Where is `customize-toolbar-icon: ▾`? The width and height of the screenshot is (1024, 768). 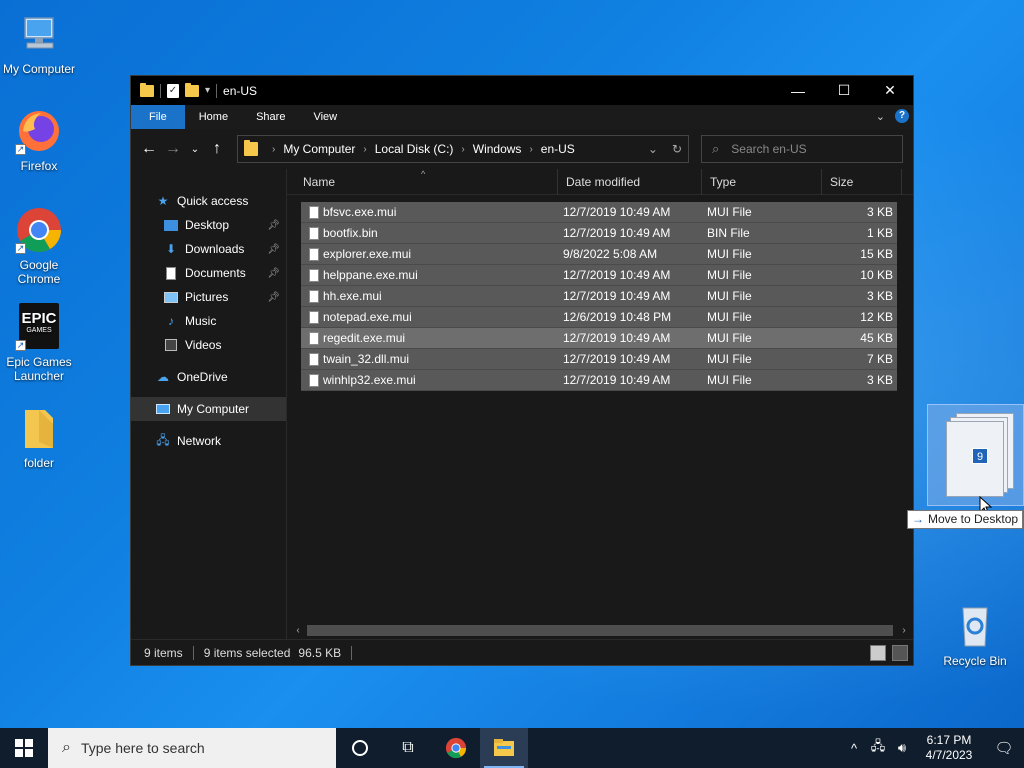 customize-toolbar-icon: ▾ is located at coordinates (207, 90).